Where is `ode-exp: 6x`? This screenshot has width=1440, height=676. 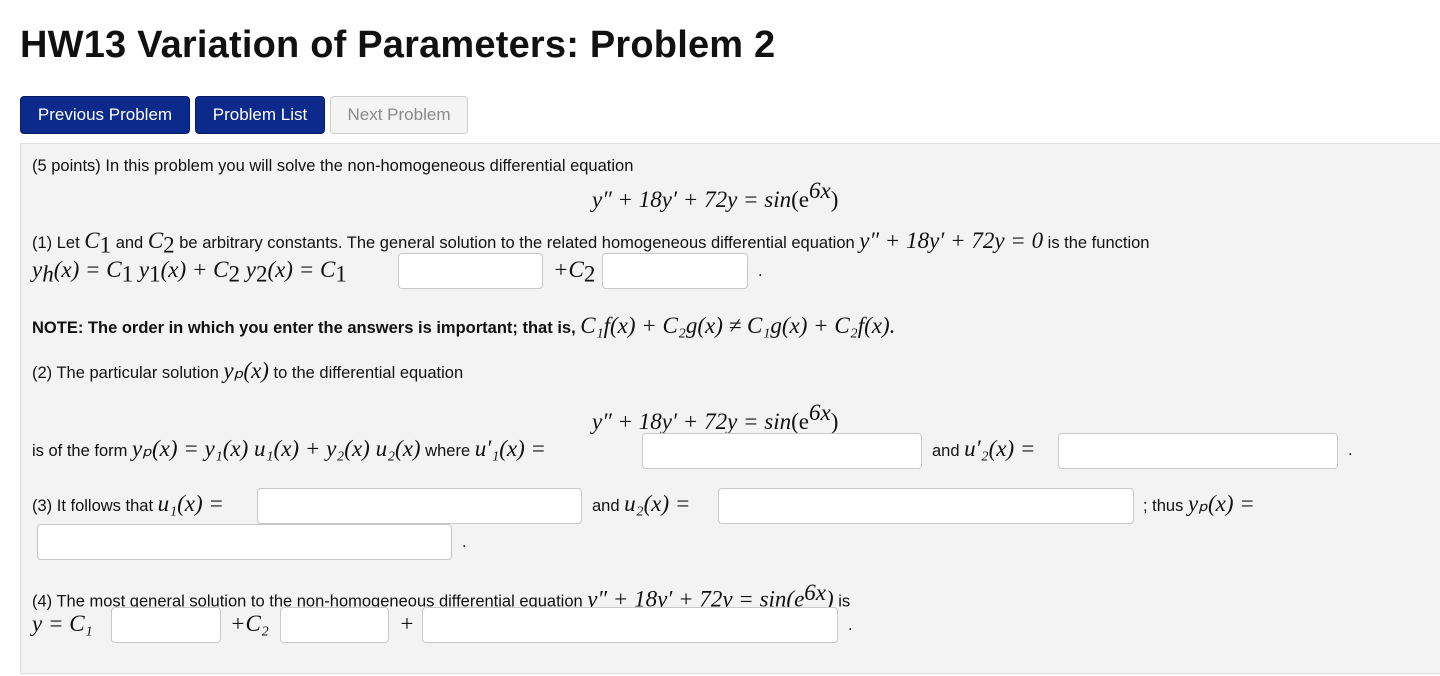
ode-exp: 6x is located at coordinates (820, 190).